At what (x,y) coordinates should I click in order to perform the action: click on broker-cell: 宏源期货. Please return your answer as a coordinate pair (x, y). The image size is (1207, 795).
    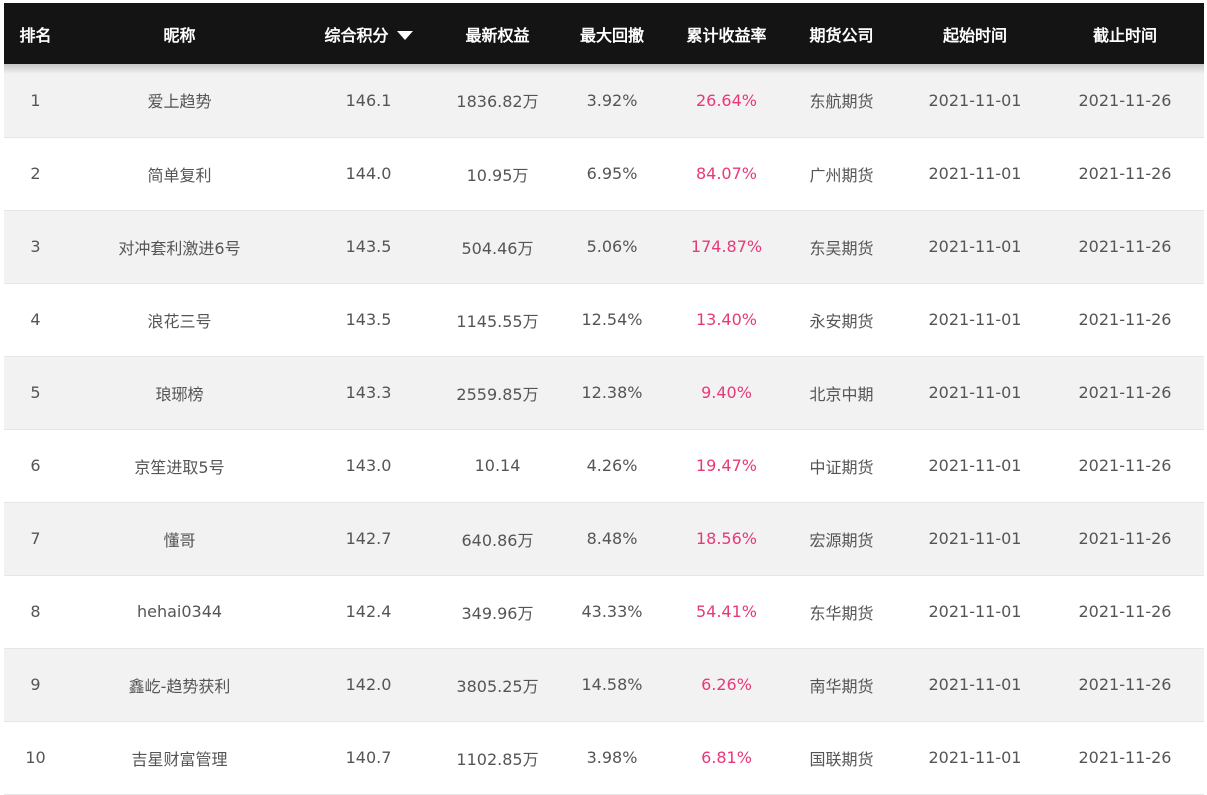
    Looking at the image, I should click on (841, 539).